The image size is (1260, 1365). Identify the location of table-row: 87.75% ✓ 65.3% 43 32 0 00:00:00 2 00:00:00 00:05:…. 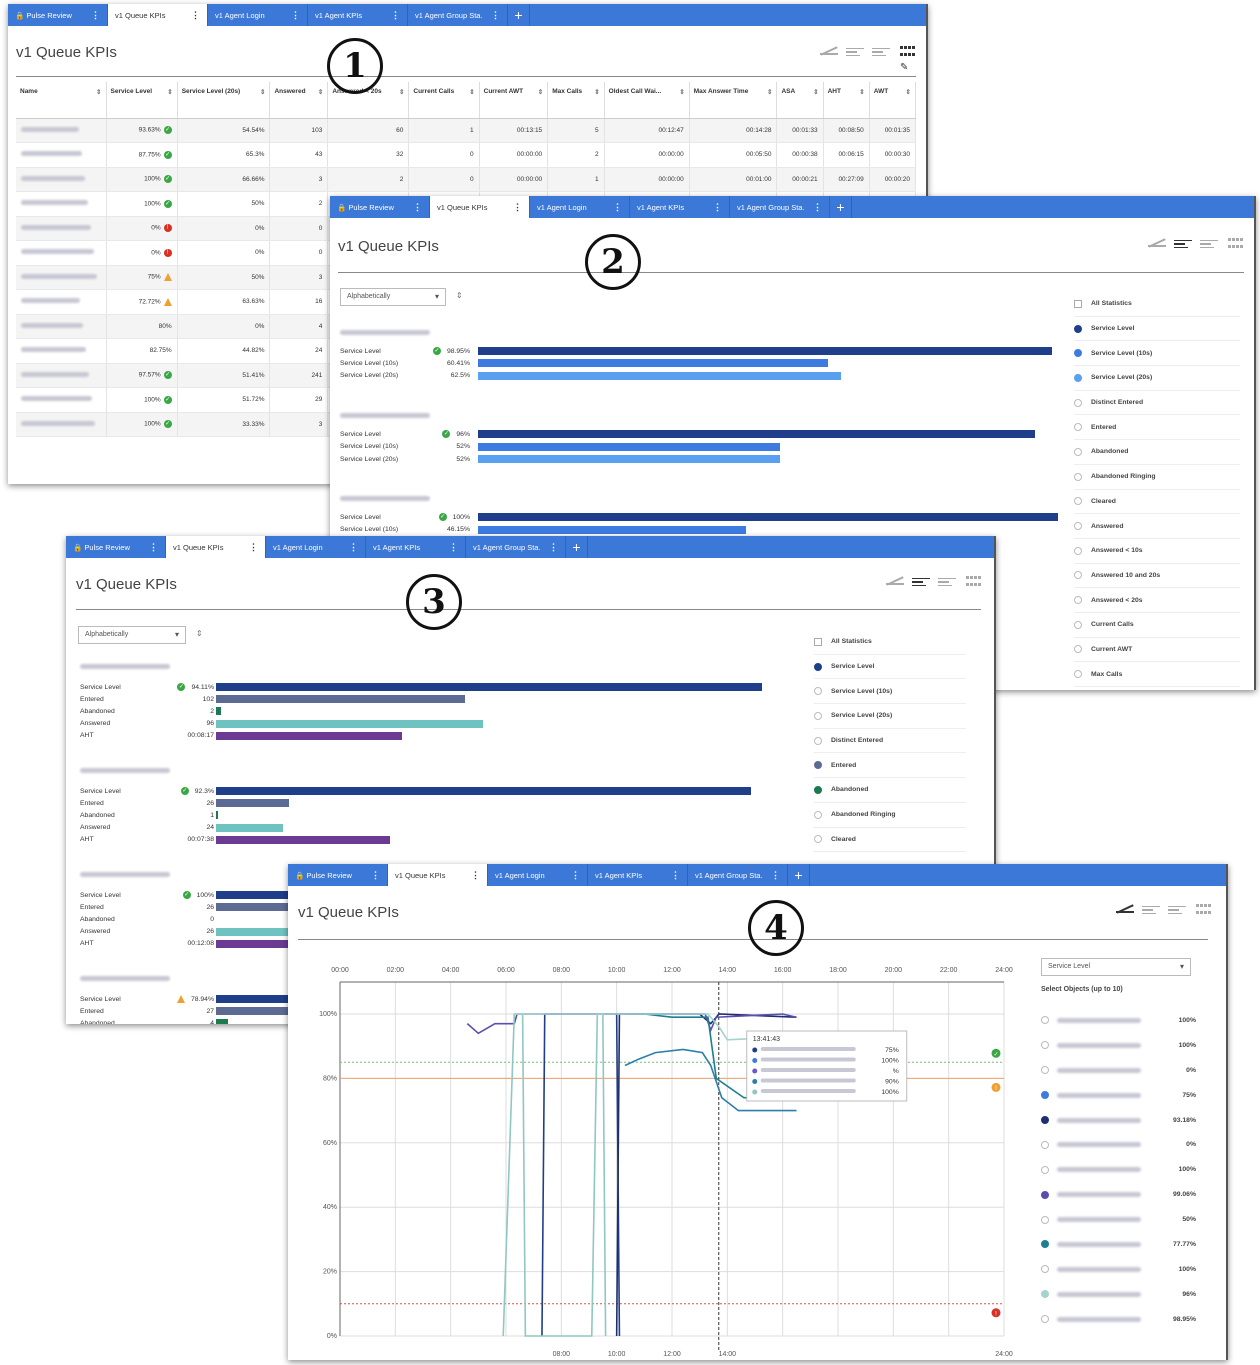
(466, 155).